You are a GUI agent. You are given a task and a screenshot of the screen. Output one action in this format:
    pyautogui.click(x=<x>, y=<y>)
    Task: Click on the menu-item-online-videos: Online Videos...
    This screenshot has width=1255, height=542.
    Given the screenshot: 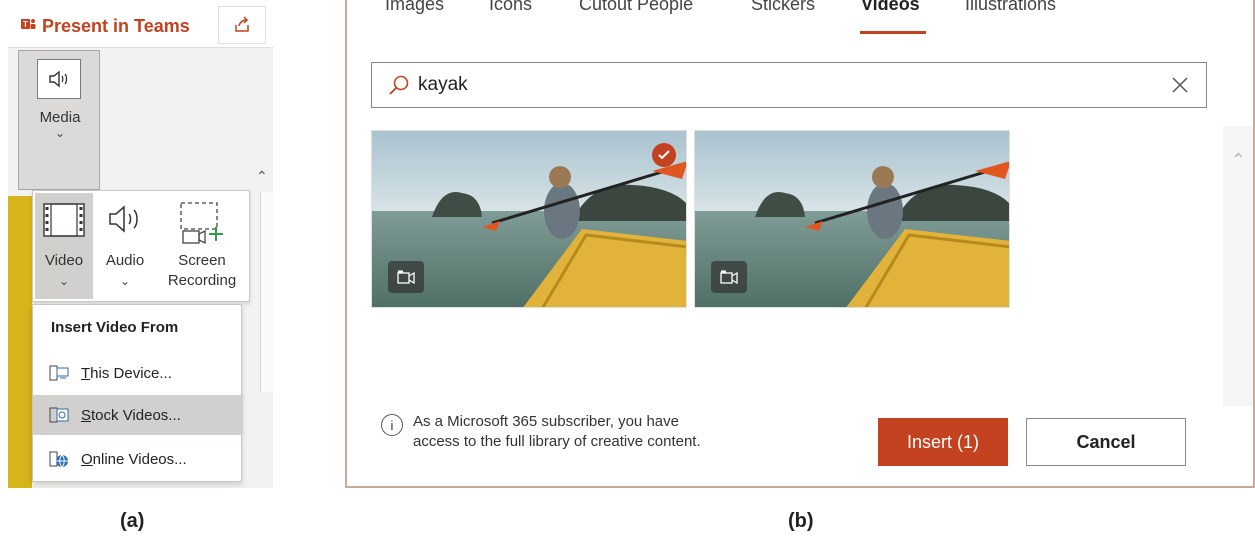 What is the action you would take?
    pyautogui.click(x=138, y=459)
    